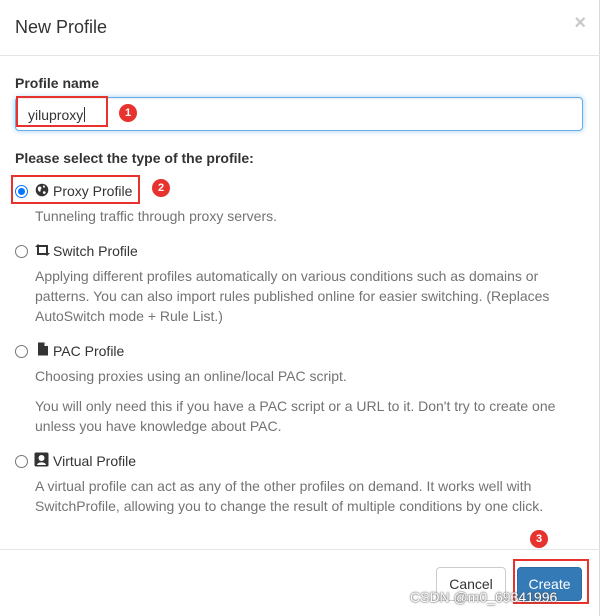 This screenshot has height=616, width=601. What do you see at coordinates (161, 188) in the screenshot?
I see `annotation-badge-2: 2` at bounding box center [161, 188].